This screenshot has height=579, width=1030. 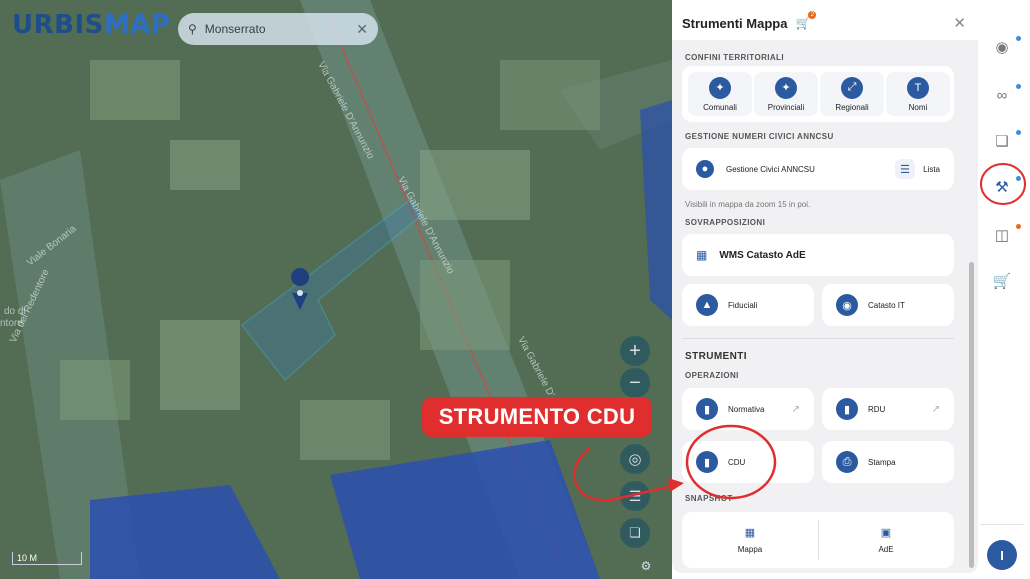 I want to click on bookmark-button: ❏, so click(x=635, y=533).